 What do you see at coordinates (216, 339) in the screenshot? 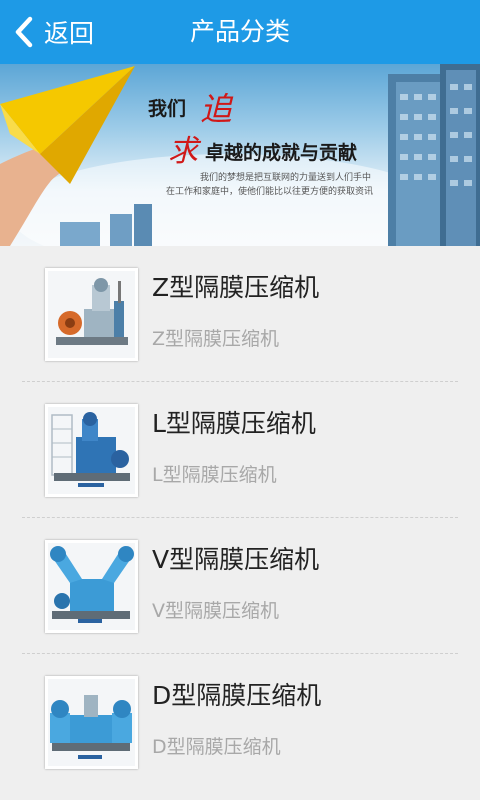
I see `product-subtitle: Z型隔膜压缩机` at bounding box center [216, 339].